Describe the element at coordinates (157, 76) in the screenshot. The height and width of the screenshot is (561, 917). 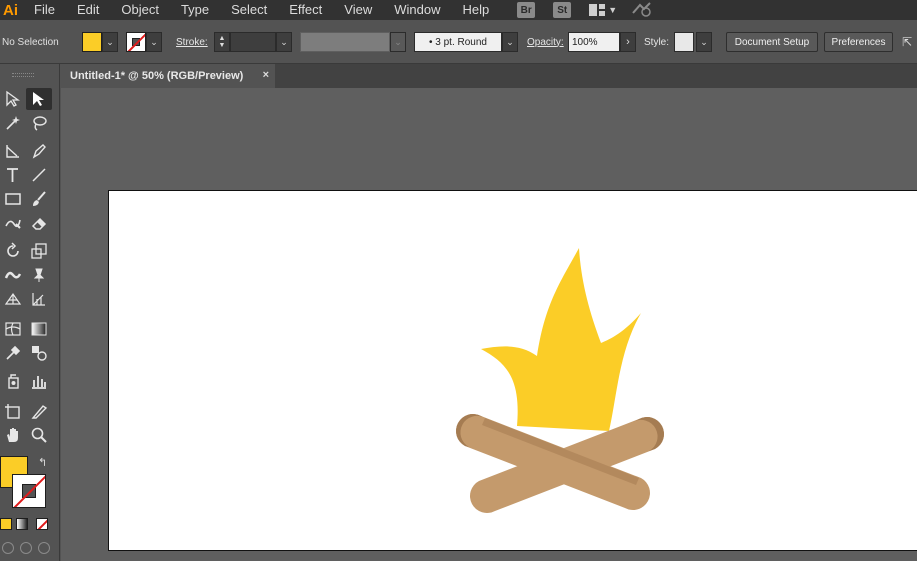
I see `document-tab-title: Untitled-1* @ 50% (RGB/Preview)` at that location.